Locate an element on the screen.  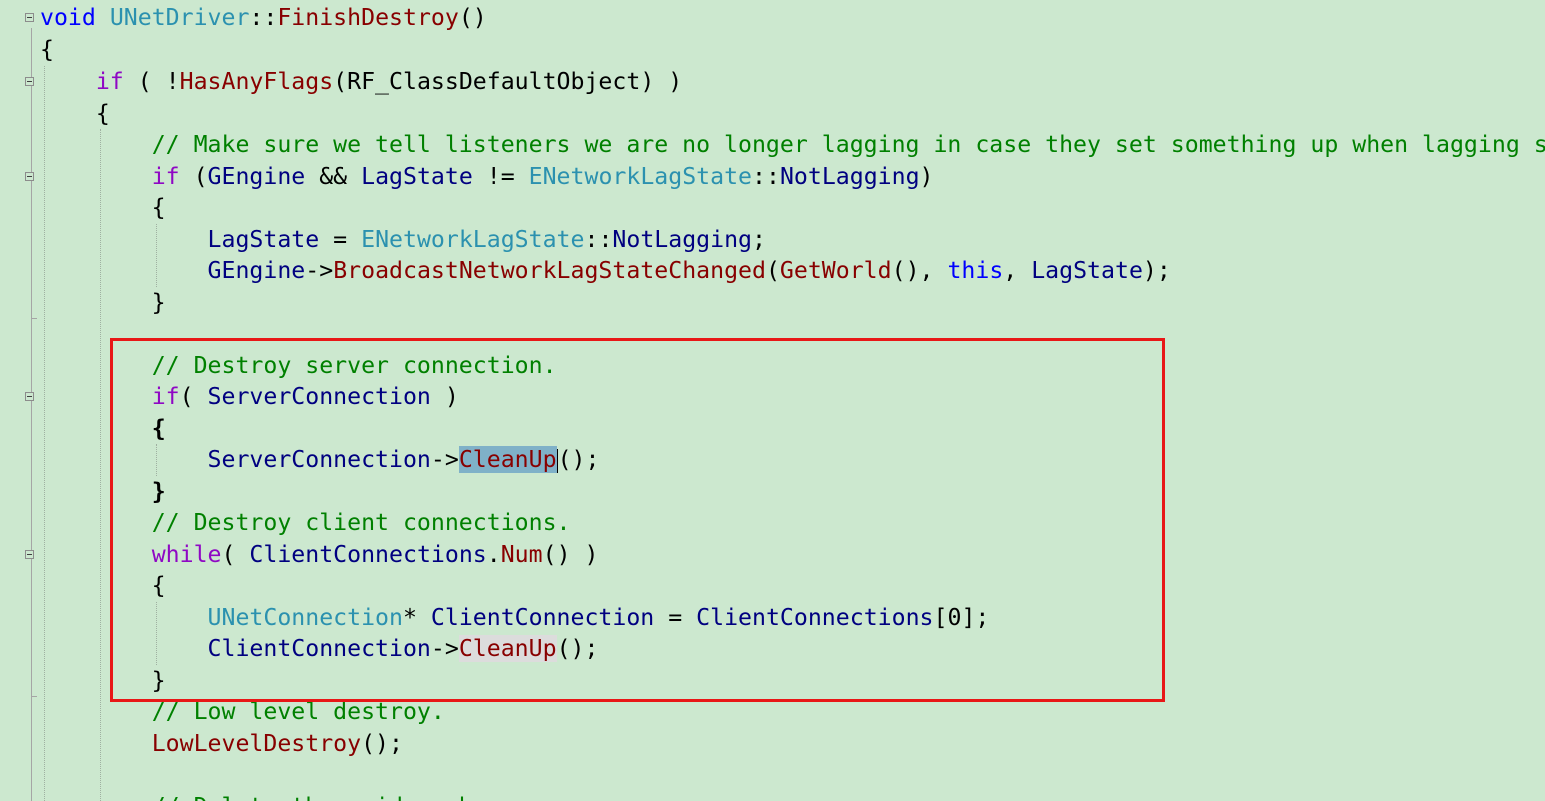
code-token: (), is located at coordinates (919, 270).